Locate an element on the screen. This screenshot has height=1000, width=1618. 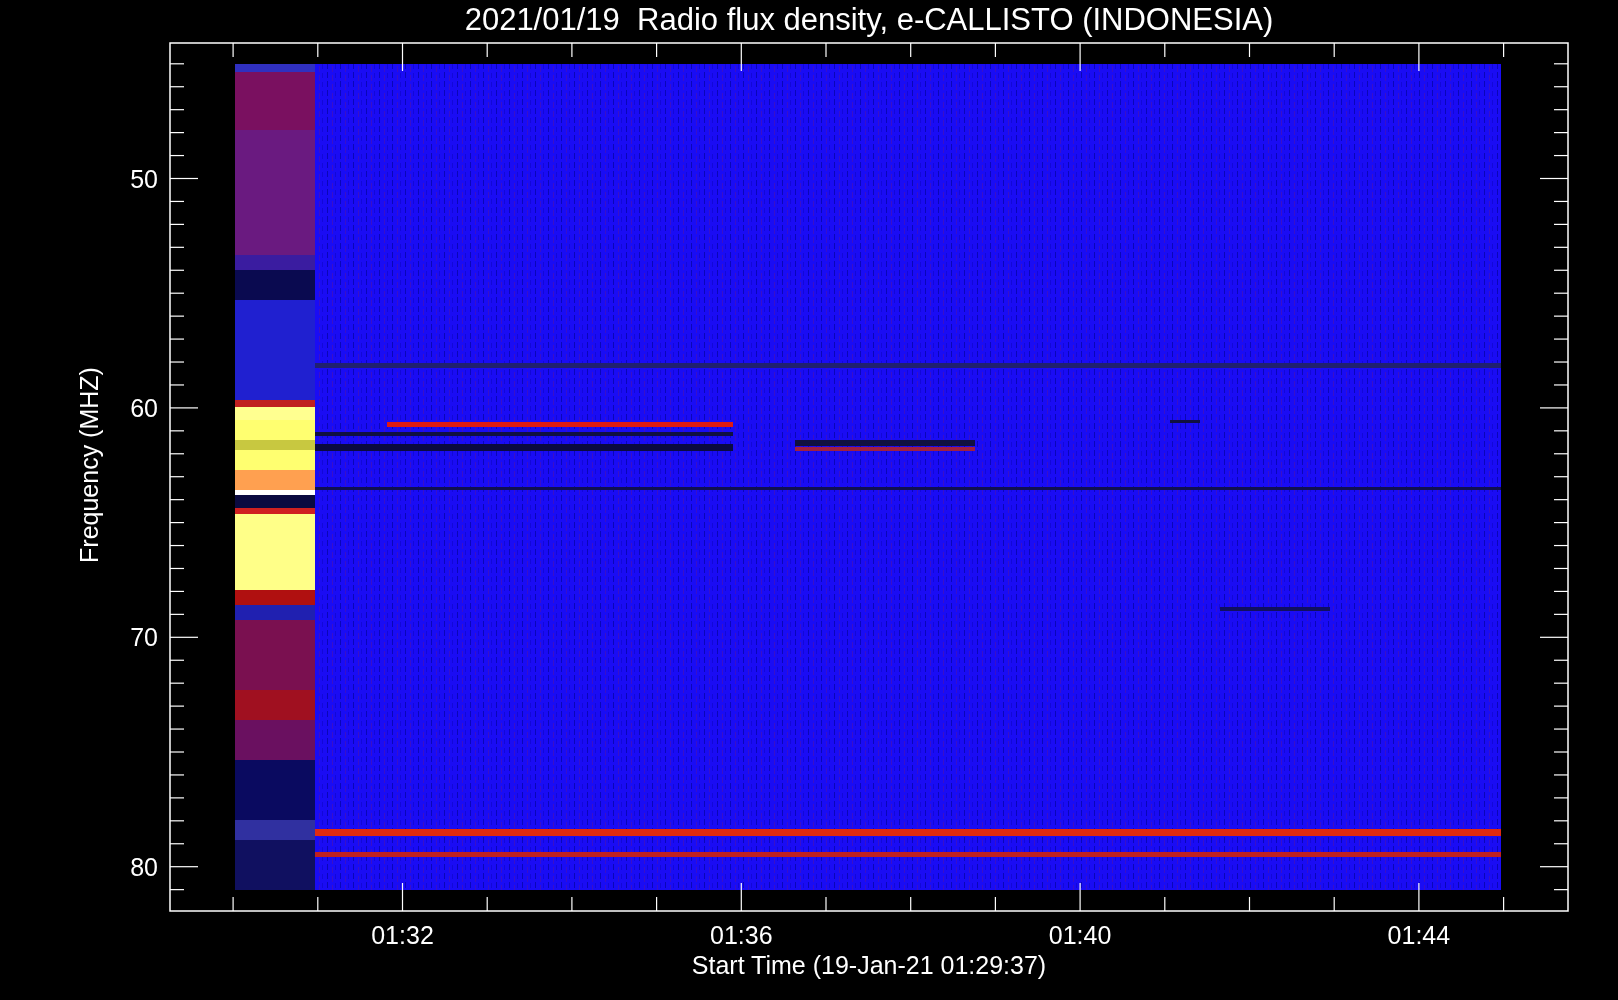
x-axis-label: Start Time (19-Jan-21 01:29:37) is located at coordinates (869, 965).